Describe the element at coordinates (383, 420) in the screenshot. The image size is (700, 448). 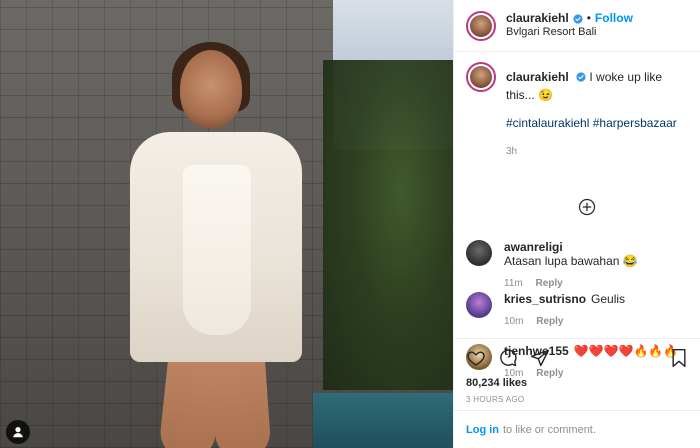
I see `pool` at that location.